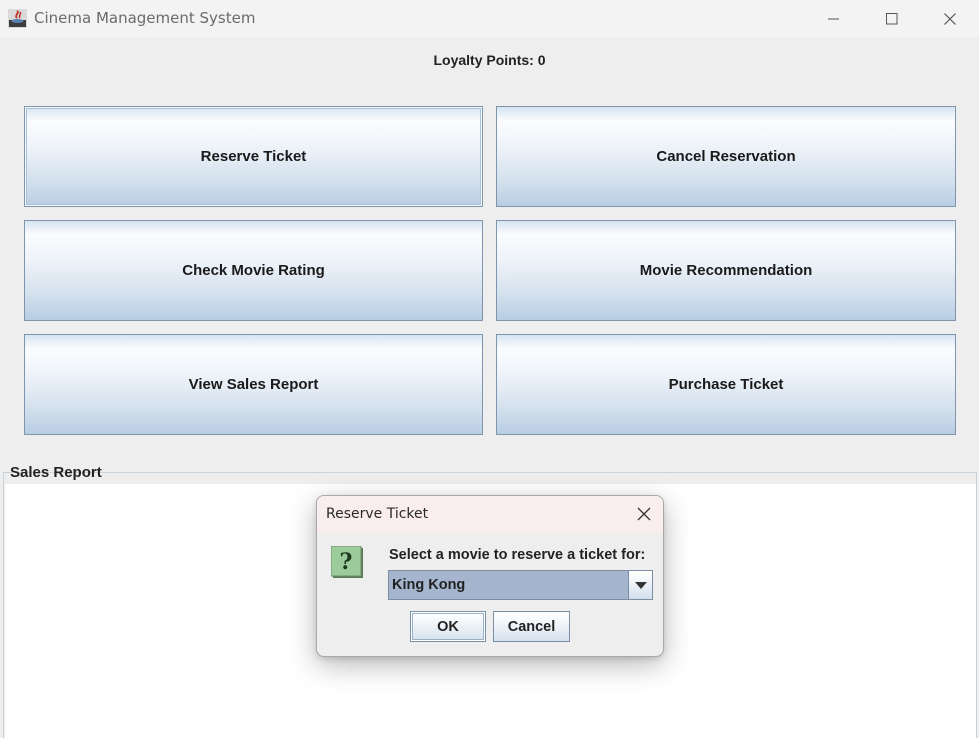 This screenshot has width=979, height=738. Describe the element at coordinates (253, 156) in the screenshot. I see `reserve-ticket-button: Reserve Ticket` at that location.